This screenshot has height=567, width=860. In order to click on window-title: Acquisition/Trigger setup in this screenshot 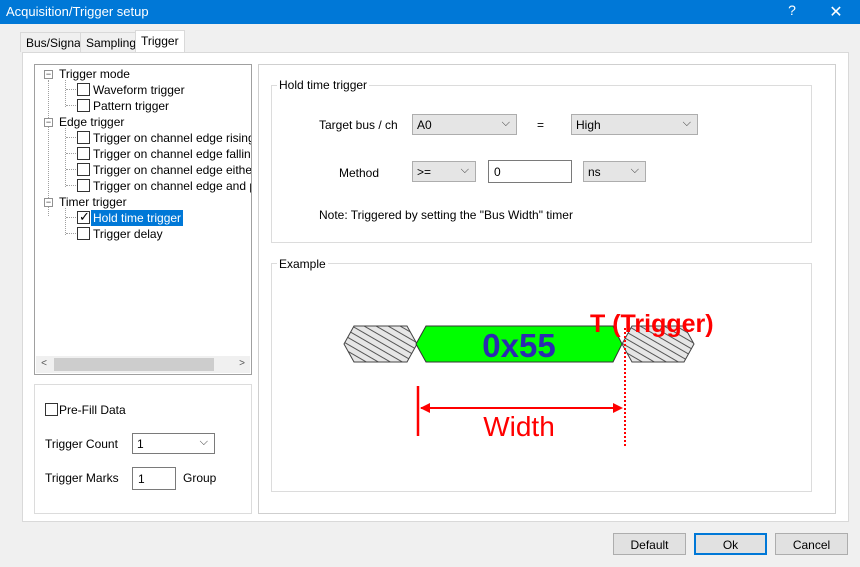, I will do `click(77, 11)`.